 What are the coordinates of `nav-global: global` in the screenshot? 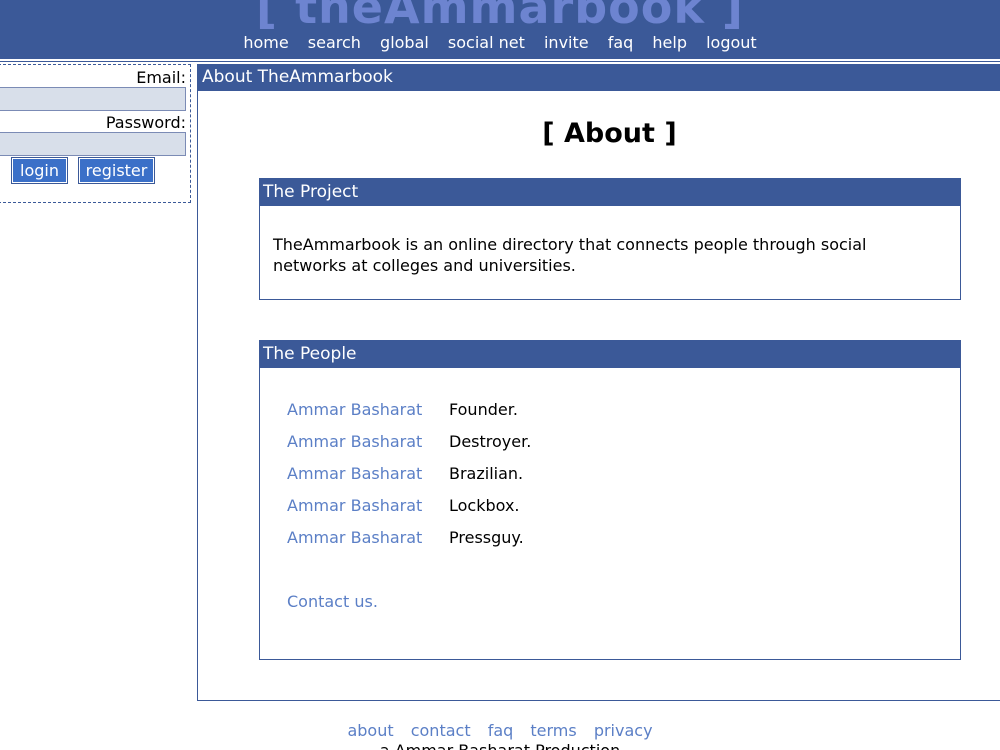 It's located at (404, 42).